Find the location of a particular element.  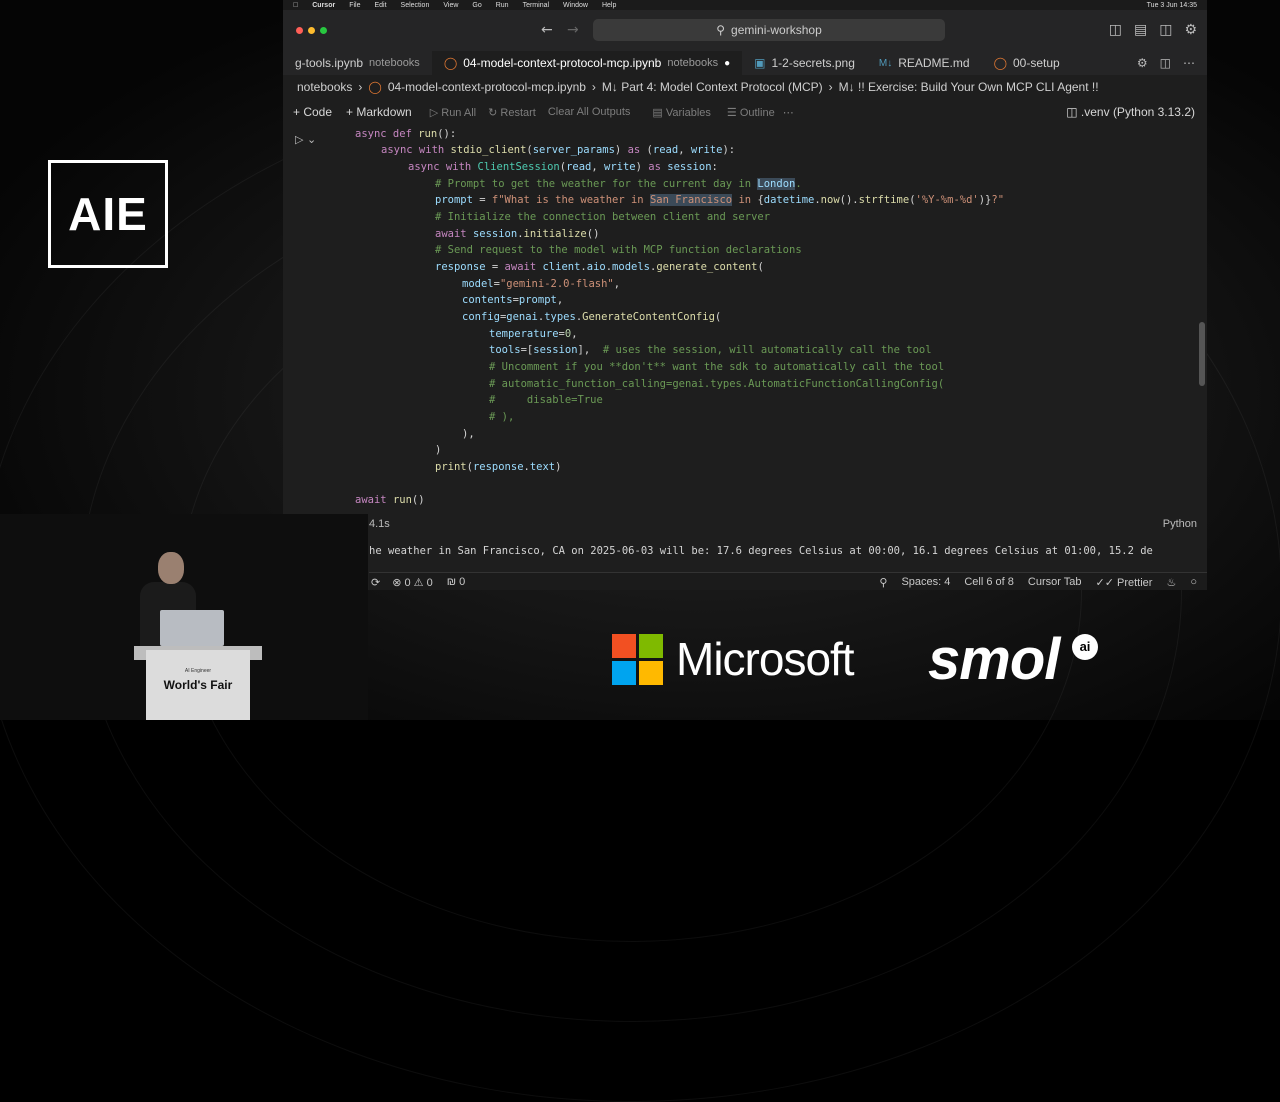

breadcrumb-section: M↓ Part 4: Model Context Protocol (MCP) is located at coordinates (712, 87).